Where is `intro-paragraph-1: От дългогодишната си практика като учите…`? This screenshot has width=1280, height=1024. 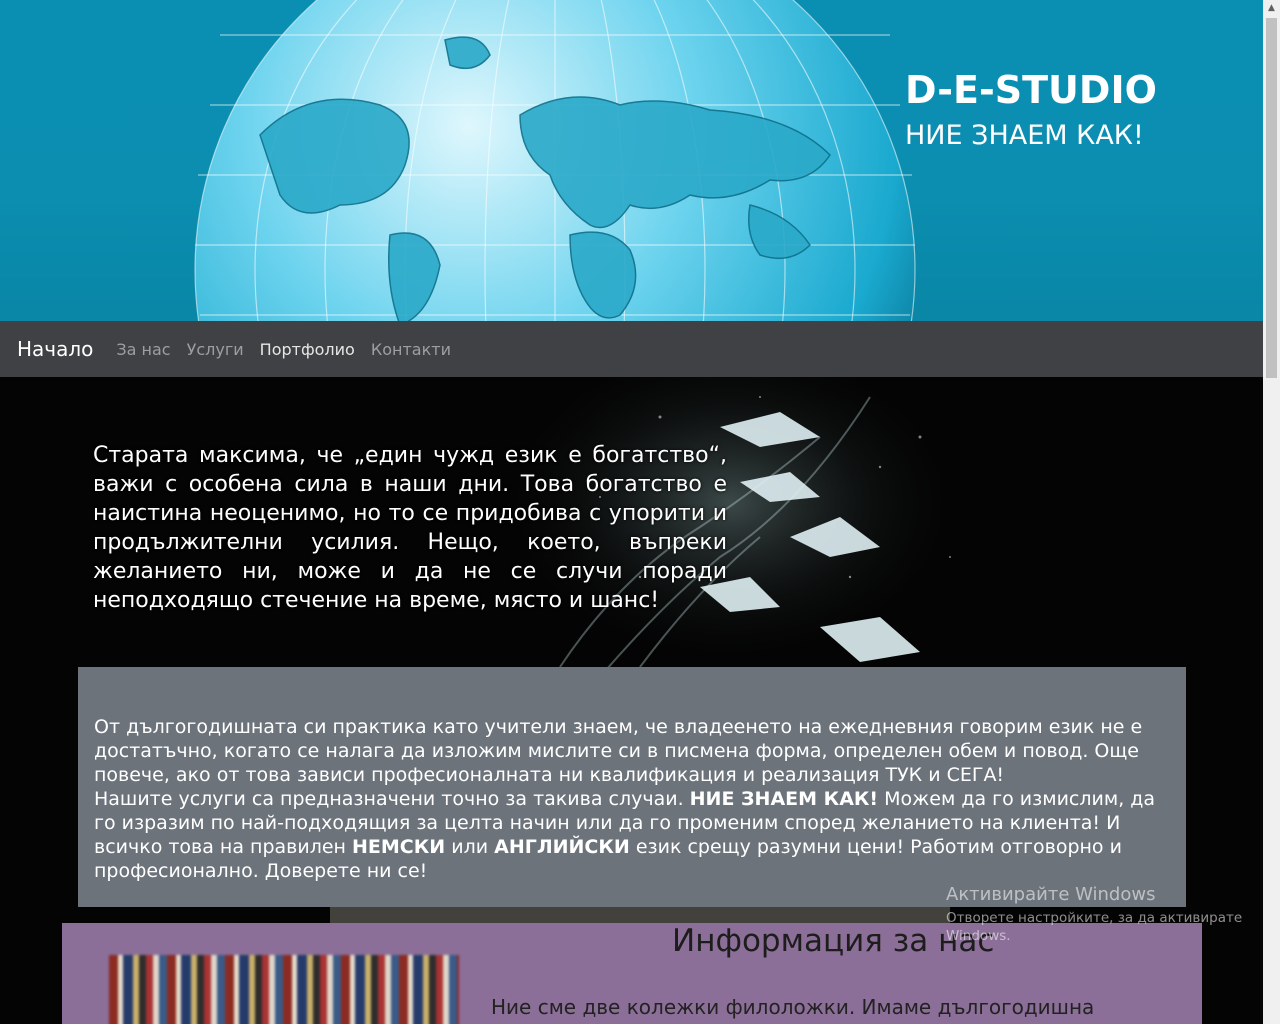 intro-paragraph-1: От дългогодишната си практика като учите… is located at coordinates (618, 751).